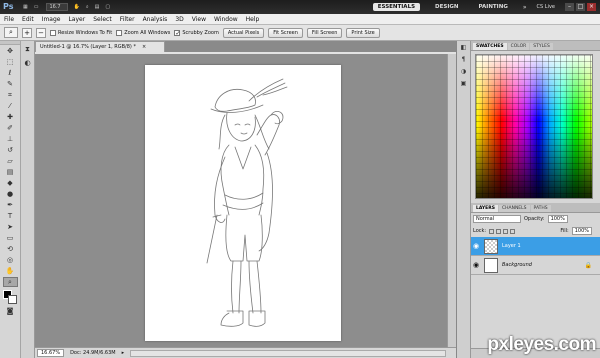 This screenshot has width=600, height=358. What do you see at coordinates (10, 216) in the screenshot?
I see `type-tool-icon: T` at bounding box center [10, 216].